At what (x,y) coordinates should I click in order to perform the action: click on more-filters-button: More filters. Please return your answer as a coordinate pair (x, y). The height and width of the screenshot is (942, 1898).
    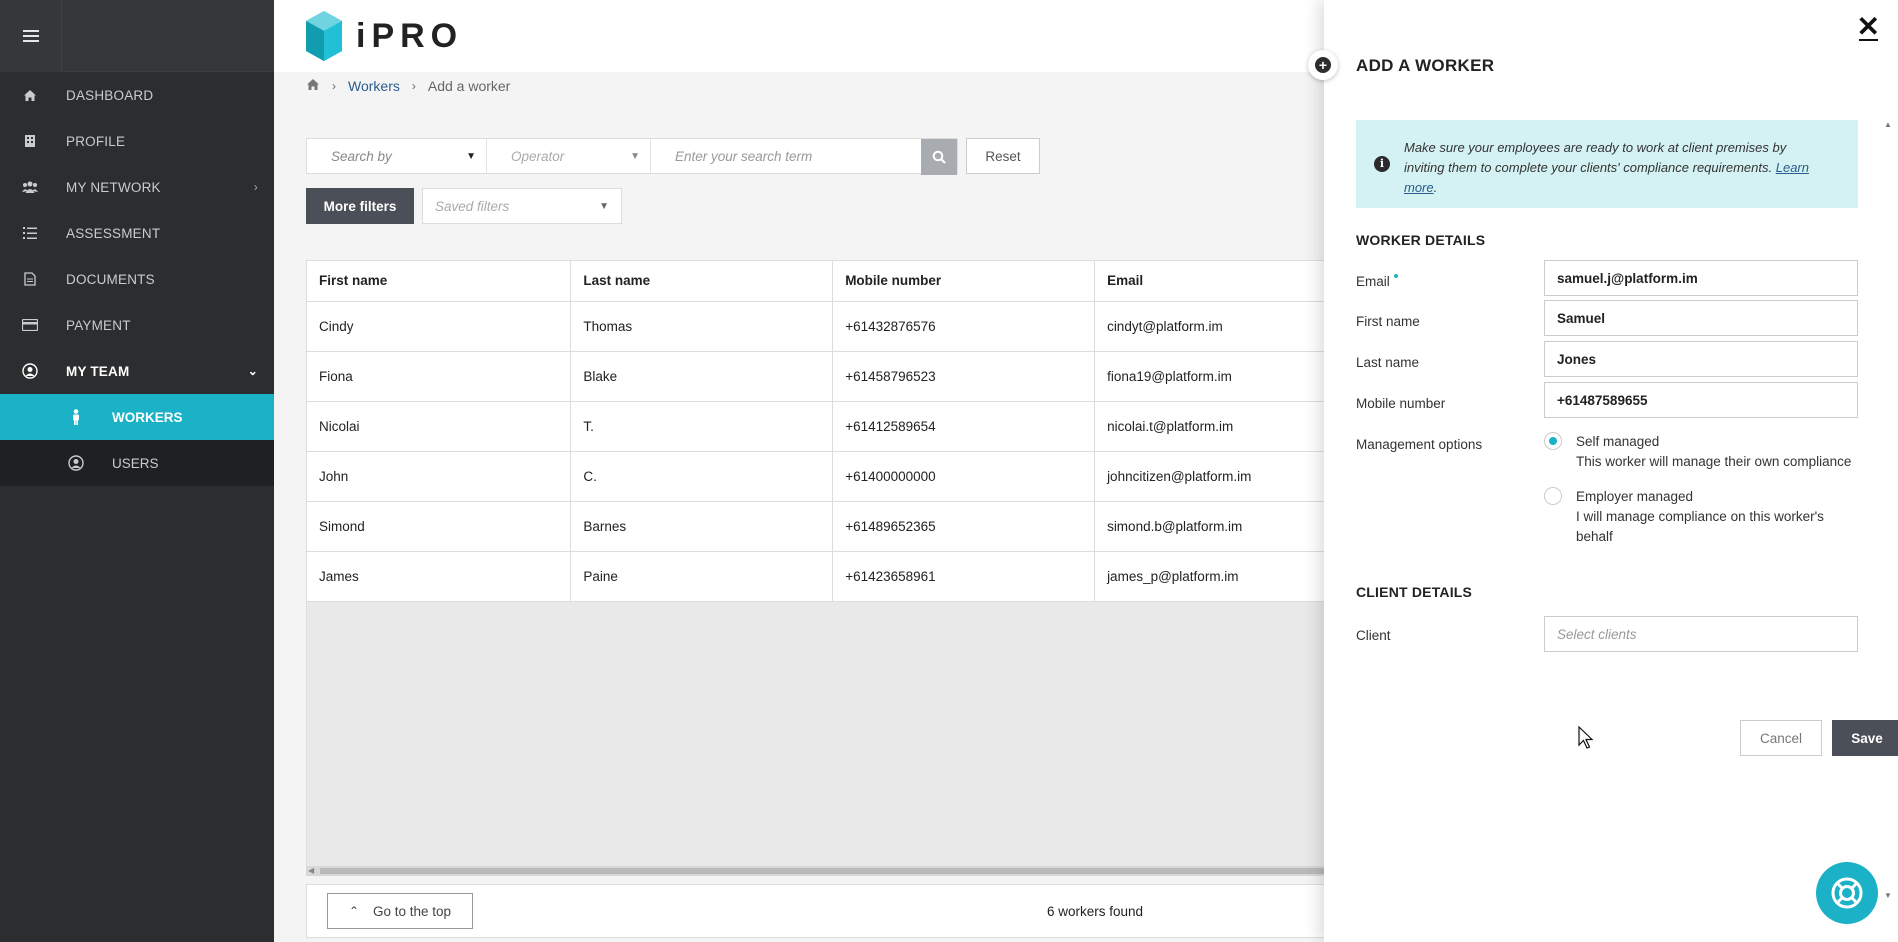
    Looking at the image, I should click on (360, 206).